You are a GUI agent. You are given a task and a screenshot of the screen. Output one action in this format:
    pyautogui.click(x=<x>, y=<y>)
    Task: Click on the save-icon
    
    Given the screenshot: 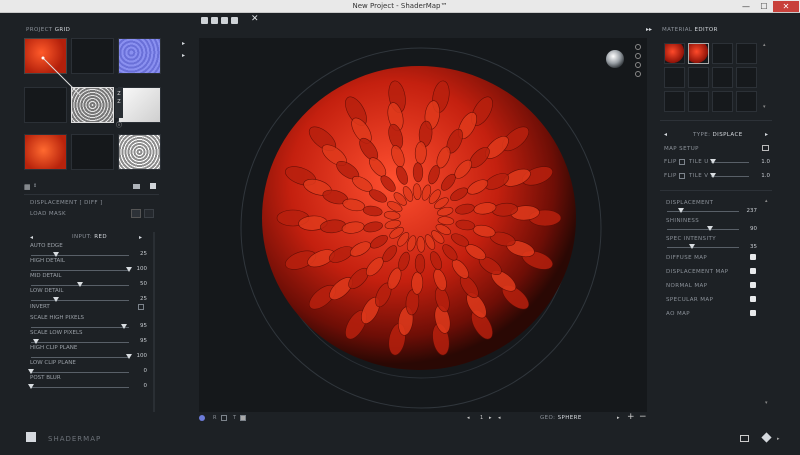 What is the action you would take?
    pyautogui.click(x=224, y=20)
    